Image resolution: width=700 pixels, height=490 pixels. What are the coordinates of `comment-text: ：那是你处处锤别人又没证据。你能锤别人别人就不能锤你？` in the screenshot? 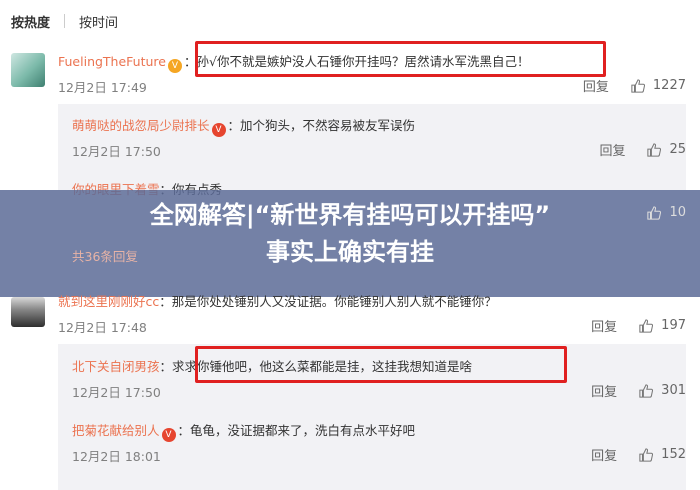 It's located at (328, 301).